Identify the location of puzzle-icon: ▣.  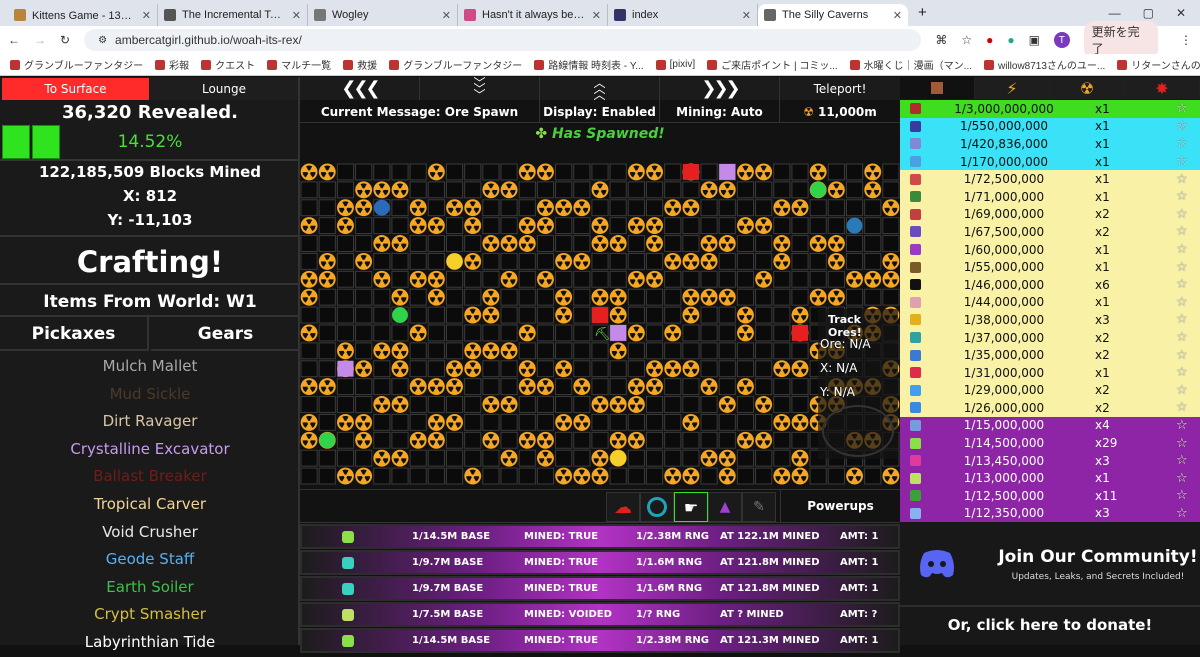
(1034, 40).